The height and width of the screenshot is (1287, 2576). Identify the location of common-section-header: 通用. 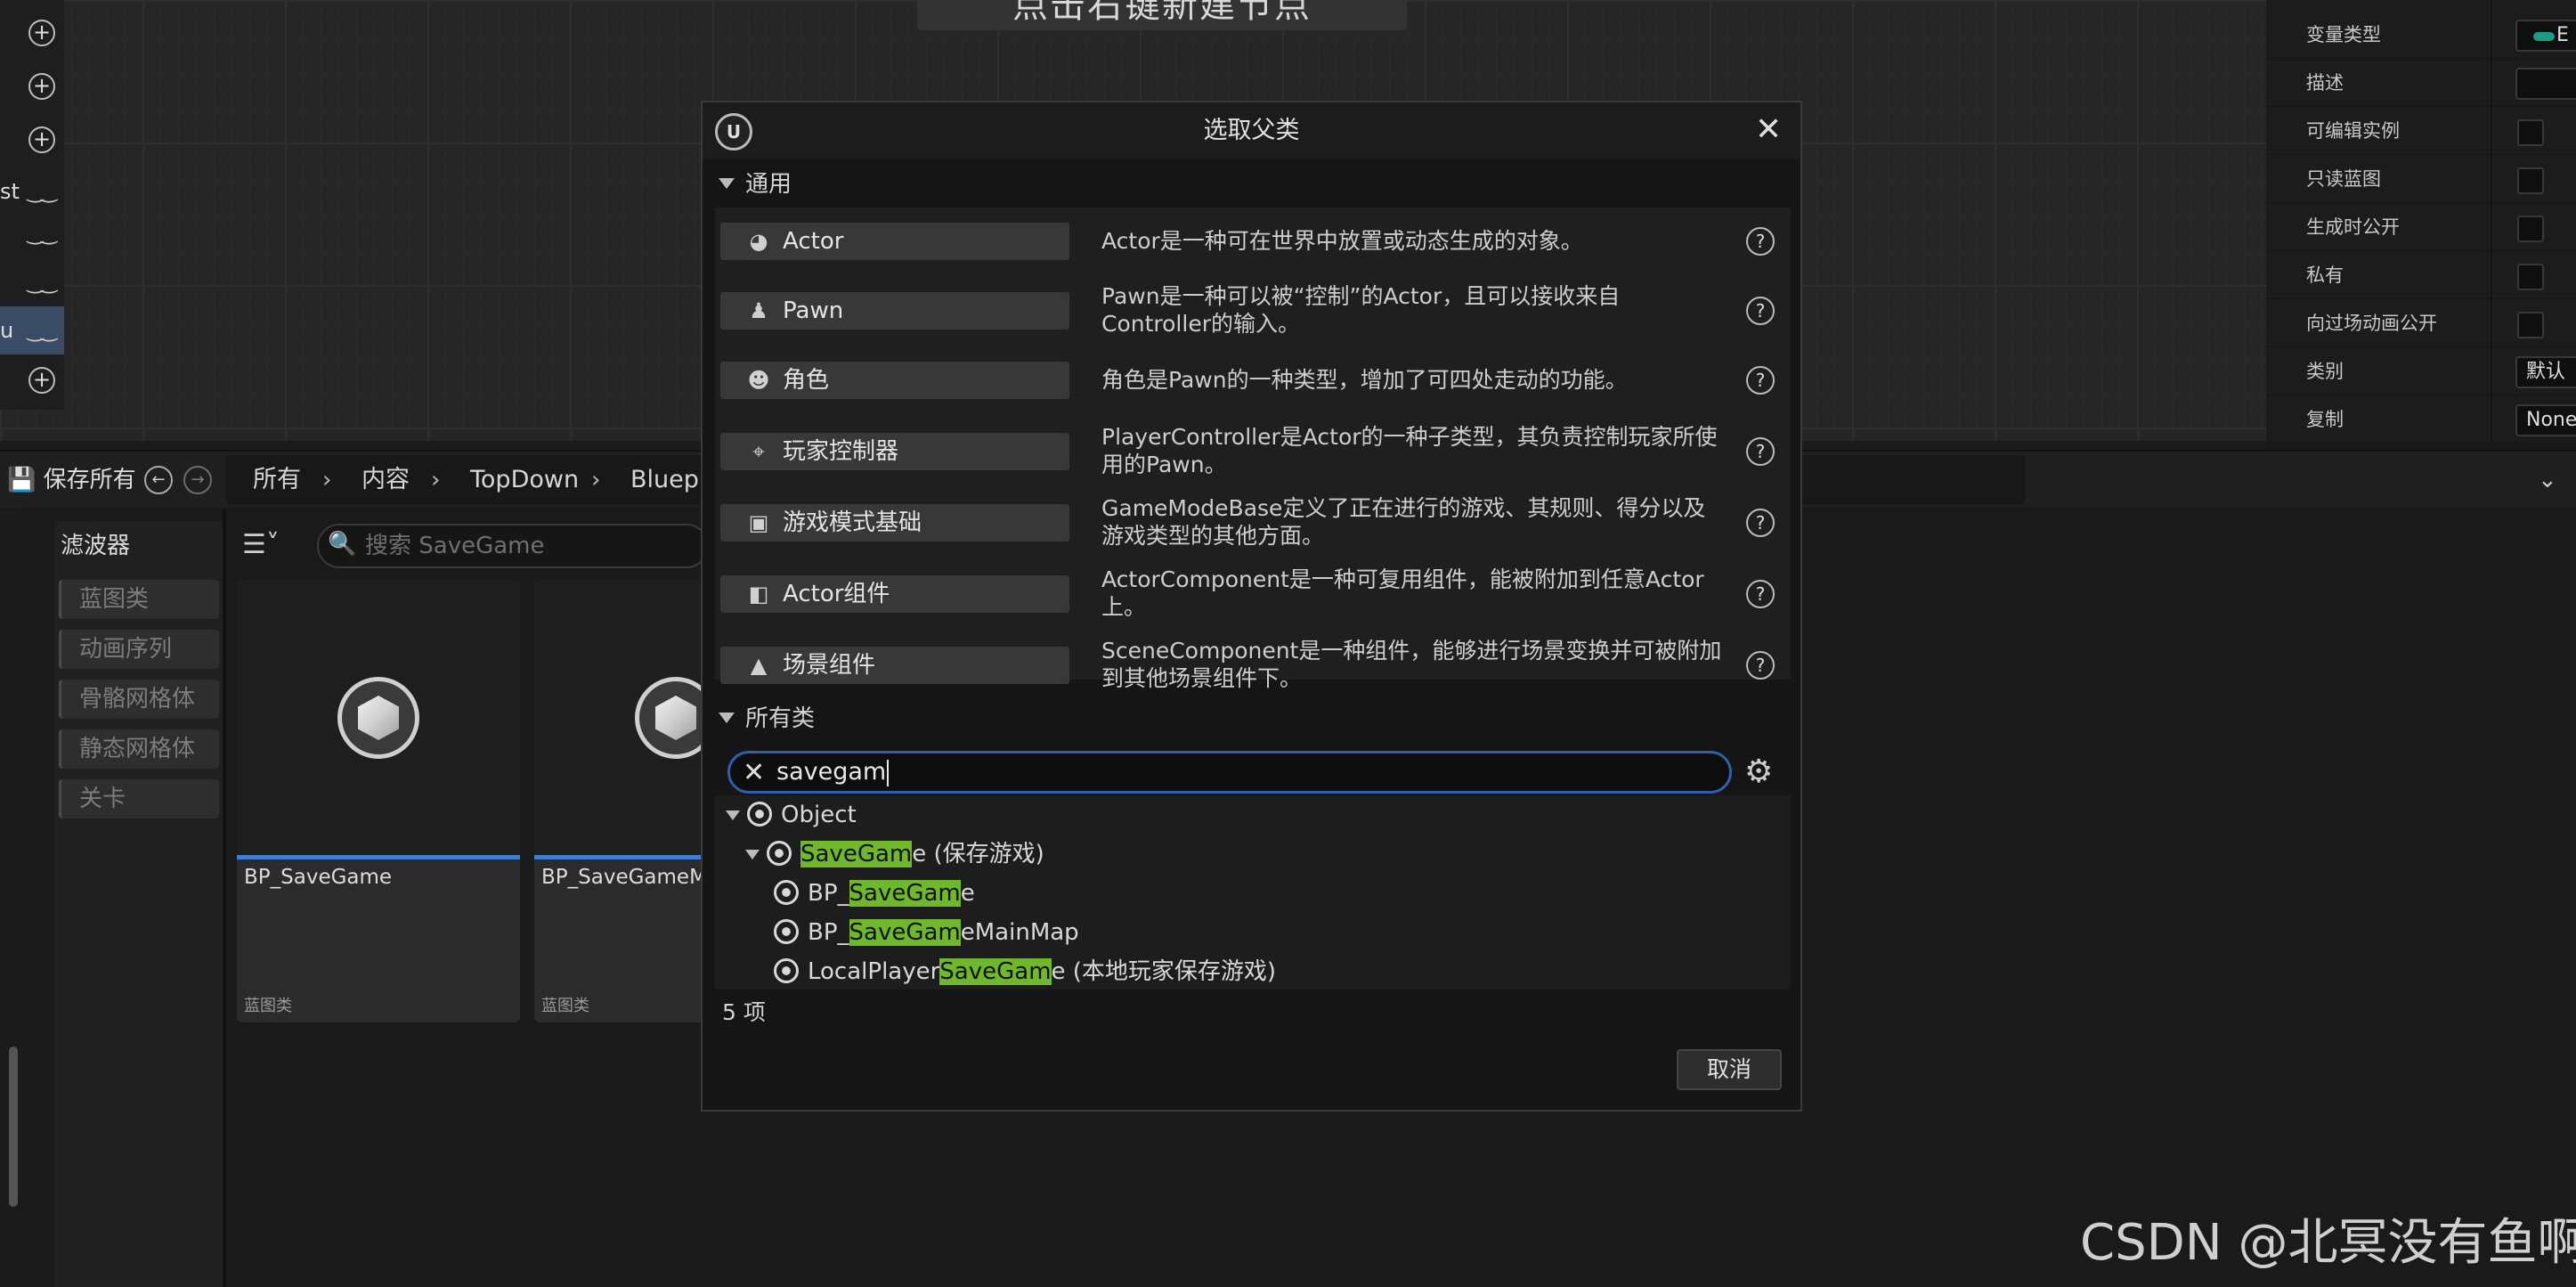
(755, 184).